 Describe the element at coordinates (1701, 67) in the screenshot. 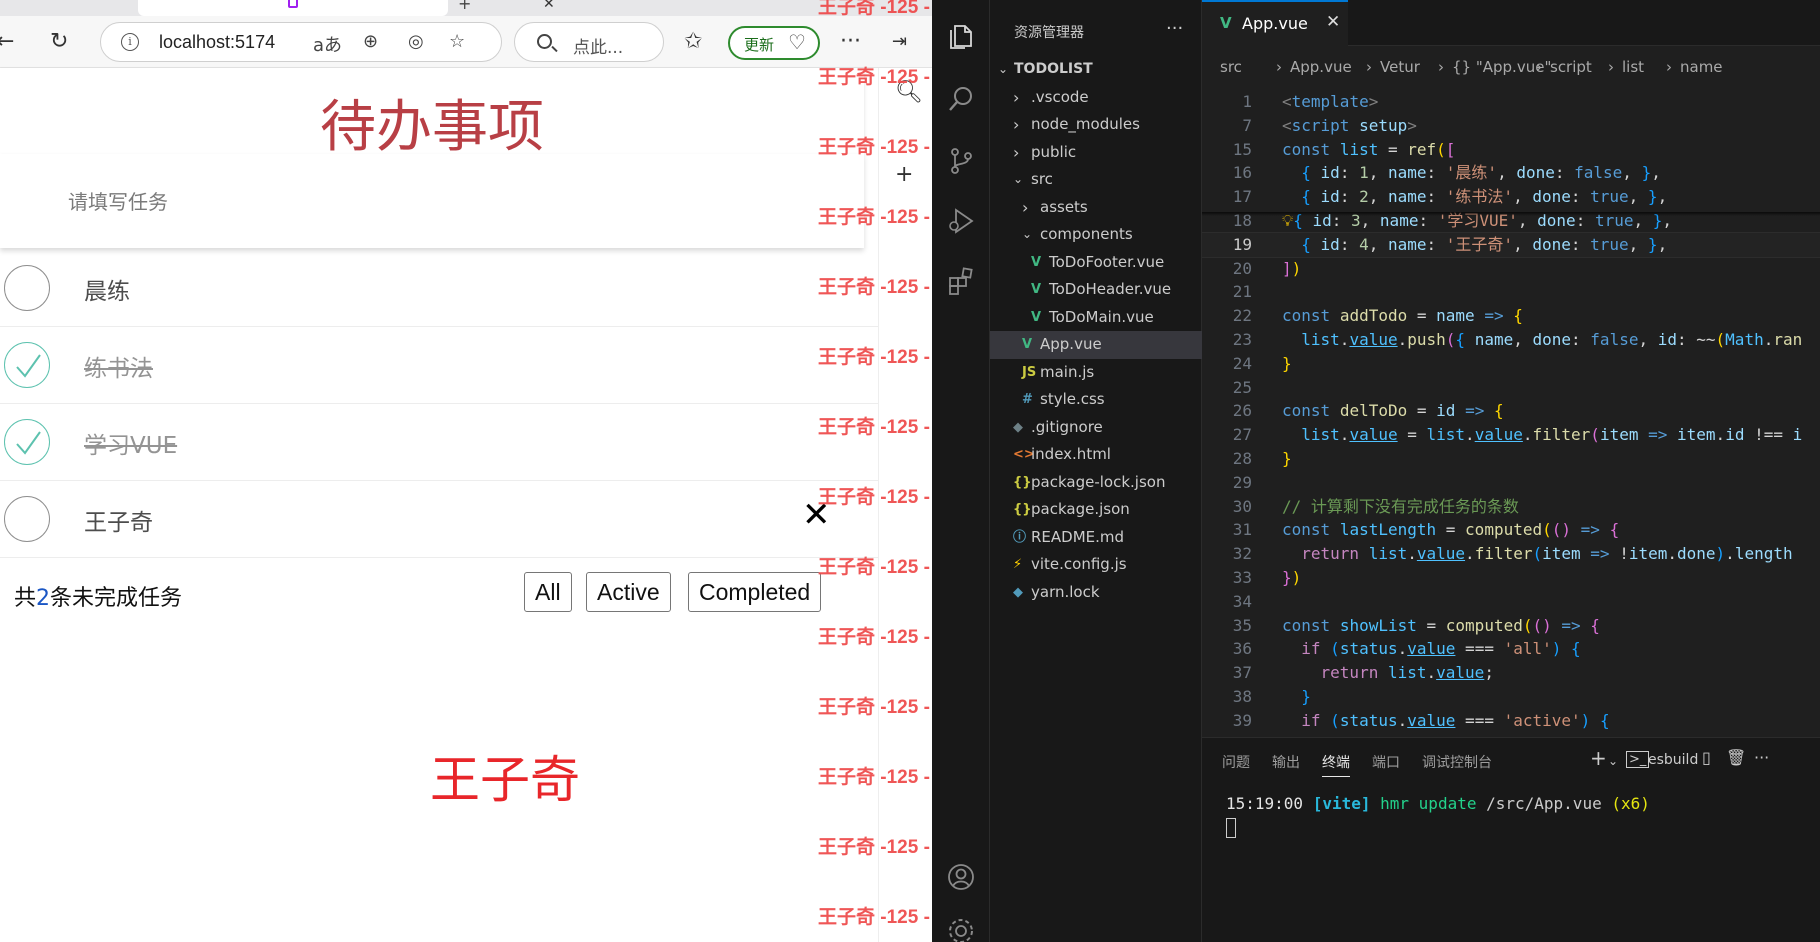

I see `breadcrumb-item: name` at that location.